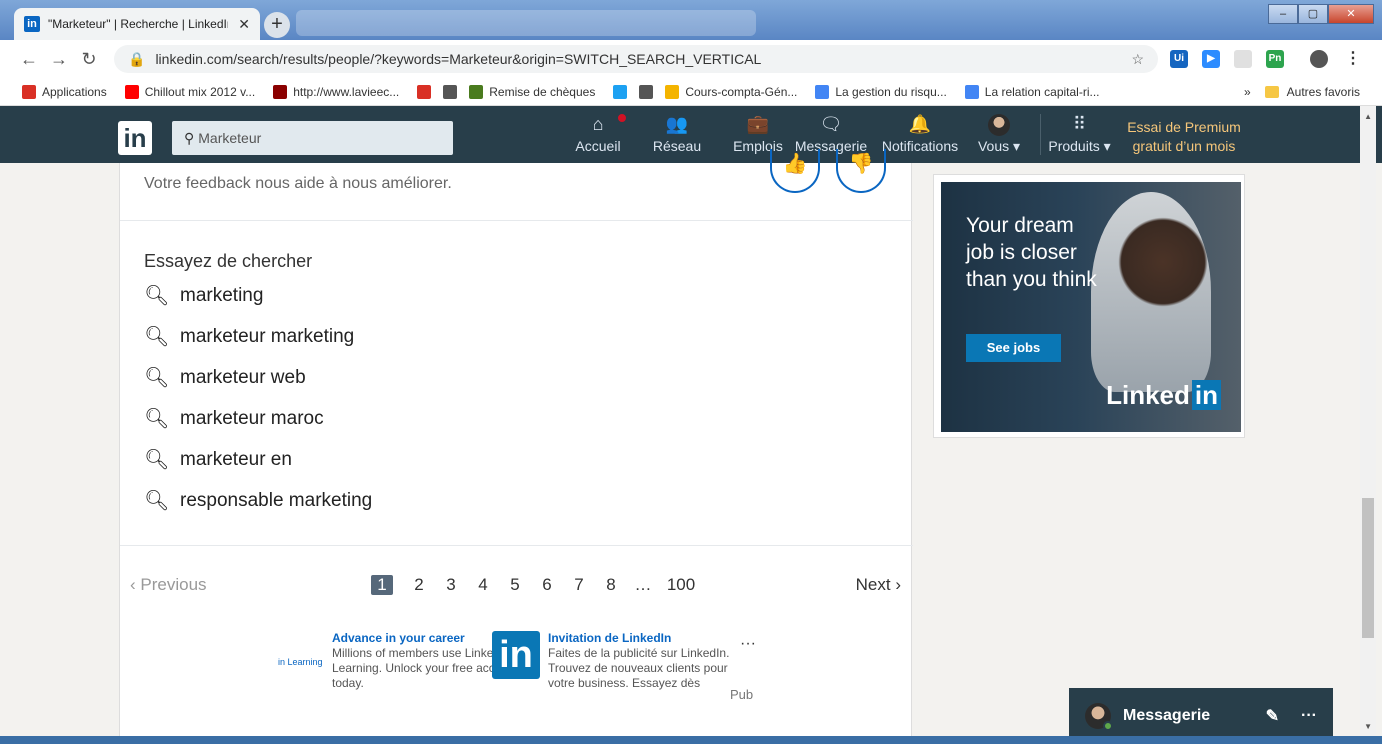 The height and width of the screenshot is (744, 1382). Describe the element at coordinates (758, 124) in the screenshot. I see `briefcase-icon: 💼` at that location.